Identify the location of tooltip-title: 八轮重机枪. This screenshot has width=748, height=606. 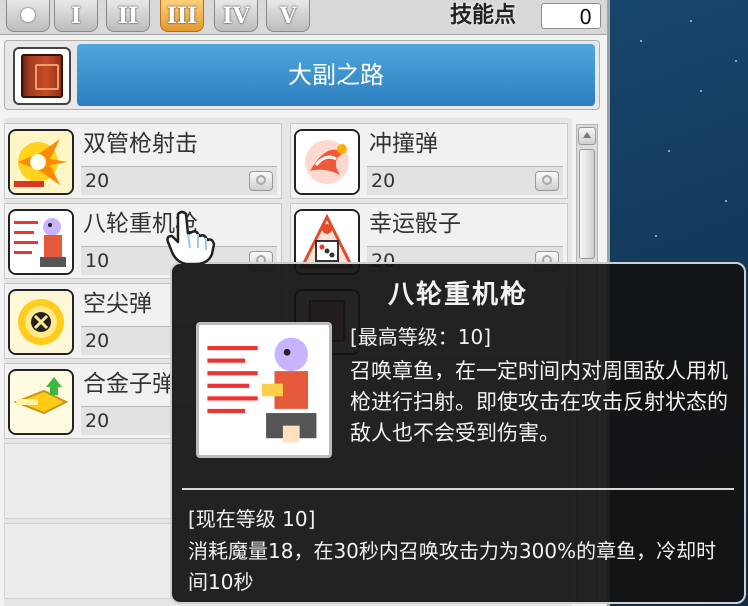
(457, 295).